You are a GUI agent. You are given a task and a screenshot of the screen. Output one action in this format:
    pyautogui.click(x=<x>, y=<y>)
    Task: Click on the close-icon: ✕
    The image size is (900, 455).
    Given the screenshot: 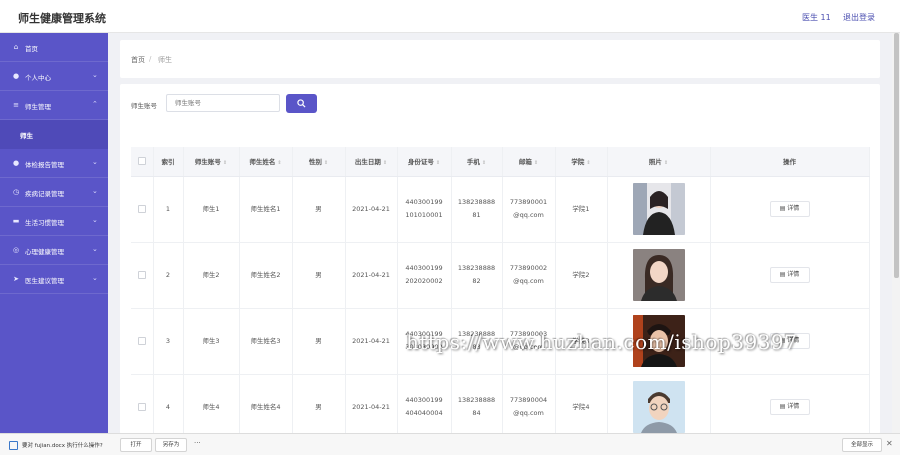 What is the action you would take?
    pyautogui.click(x=889, y=443)
    